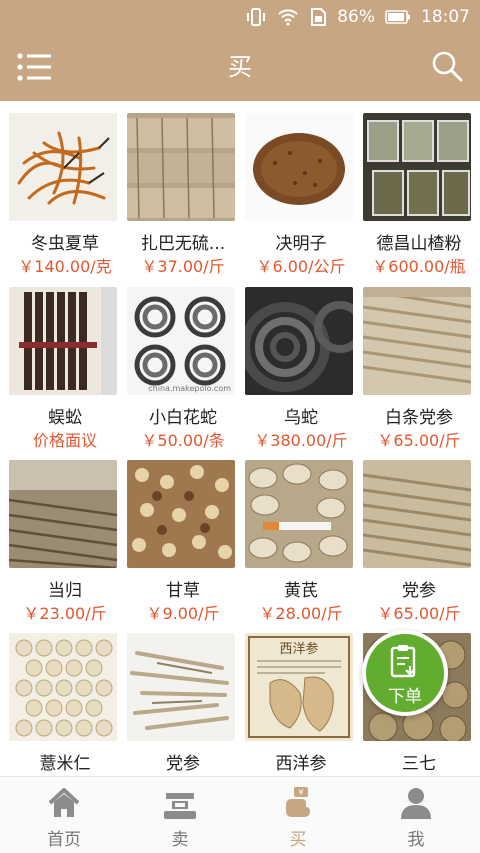 Image resolution: width=480 pixels, height=853 pixels. I want to click on search-button, so click(447, 66).